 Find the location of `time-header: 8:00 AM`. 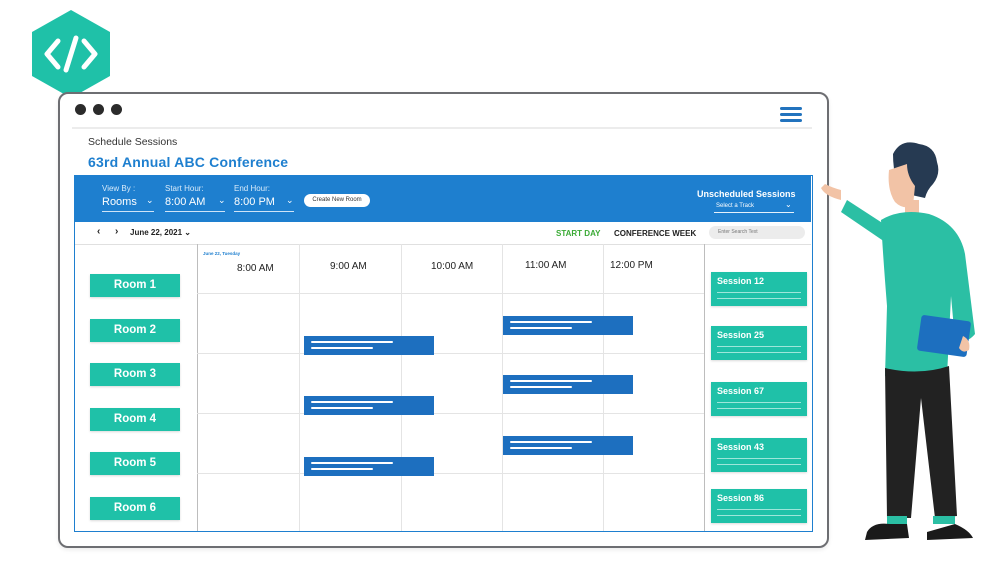

time-header: 8:00 AM is located at coordinates (255, 268).